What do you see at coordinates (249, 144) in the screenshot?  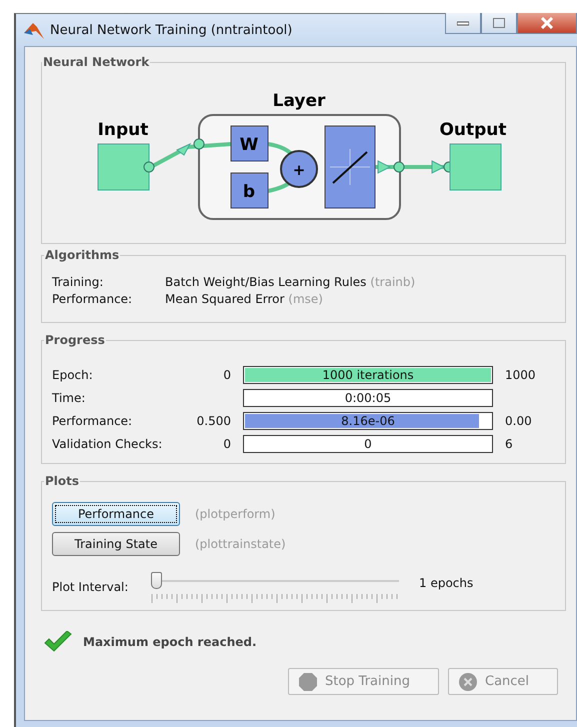 I see `weight-block: W` at bounding box center [249, 144].